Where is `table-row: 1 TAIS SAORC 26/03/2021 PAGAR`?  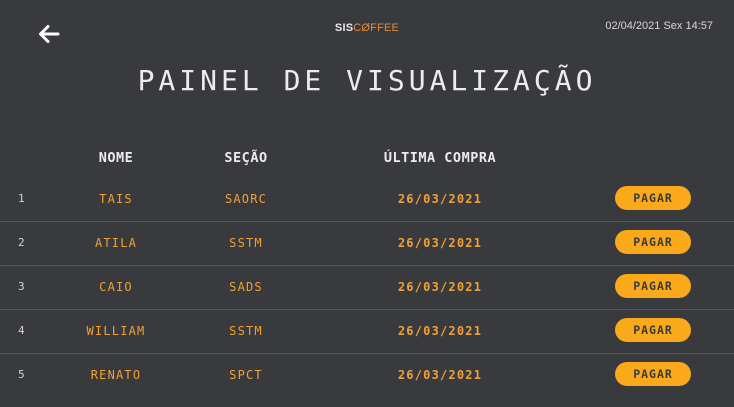
table-row: 1 TAIS SAORC 26/03/2021 PAGAR is located at coordinates (367, 200).